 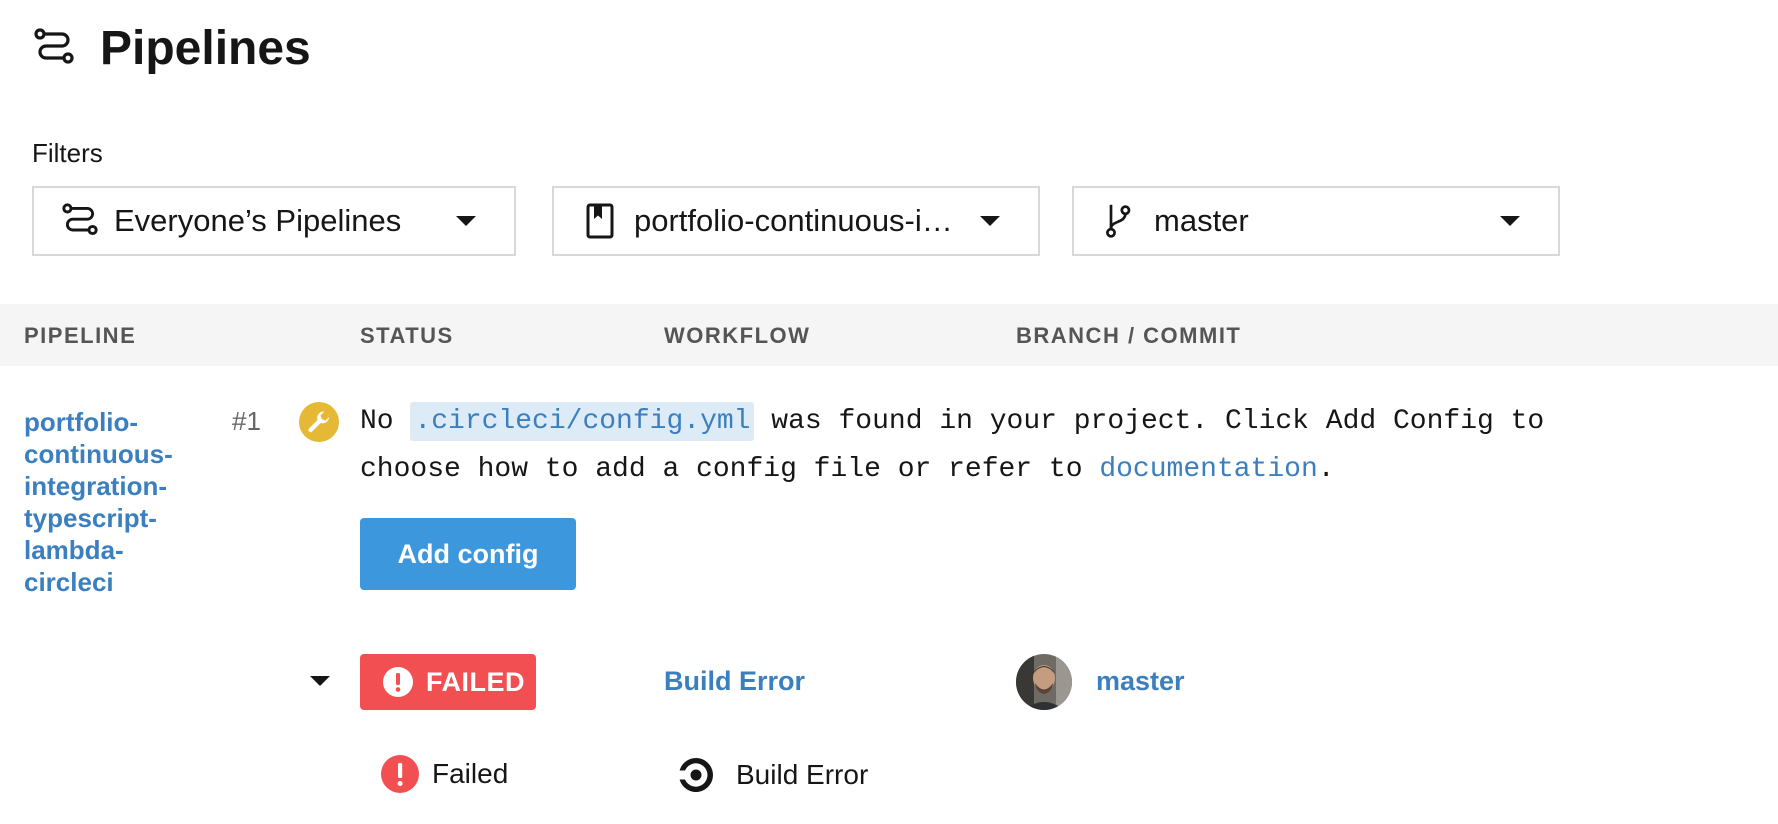 What do you see at coordinates (81, 422) in the screenshot?
I see `pipeline-name-line: portfolio-` at bounding box center [81, 422].